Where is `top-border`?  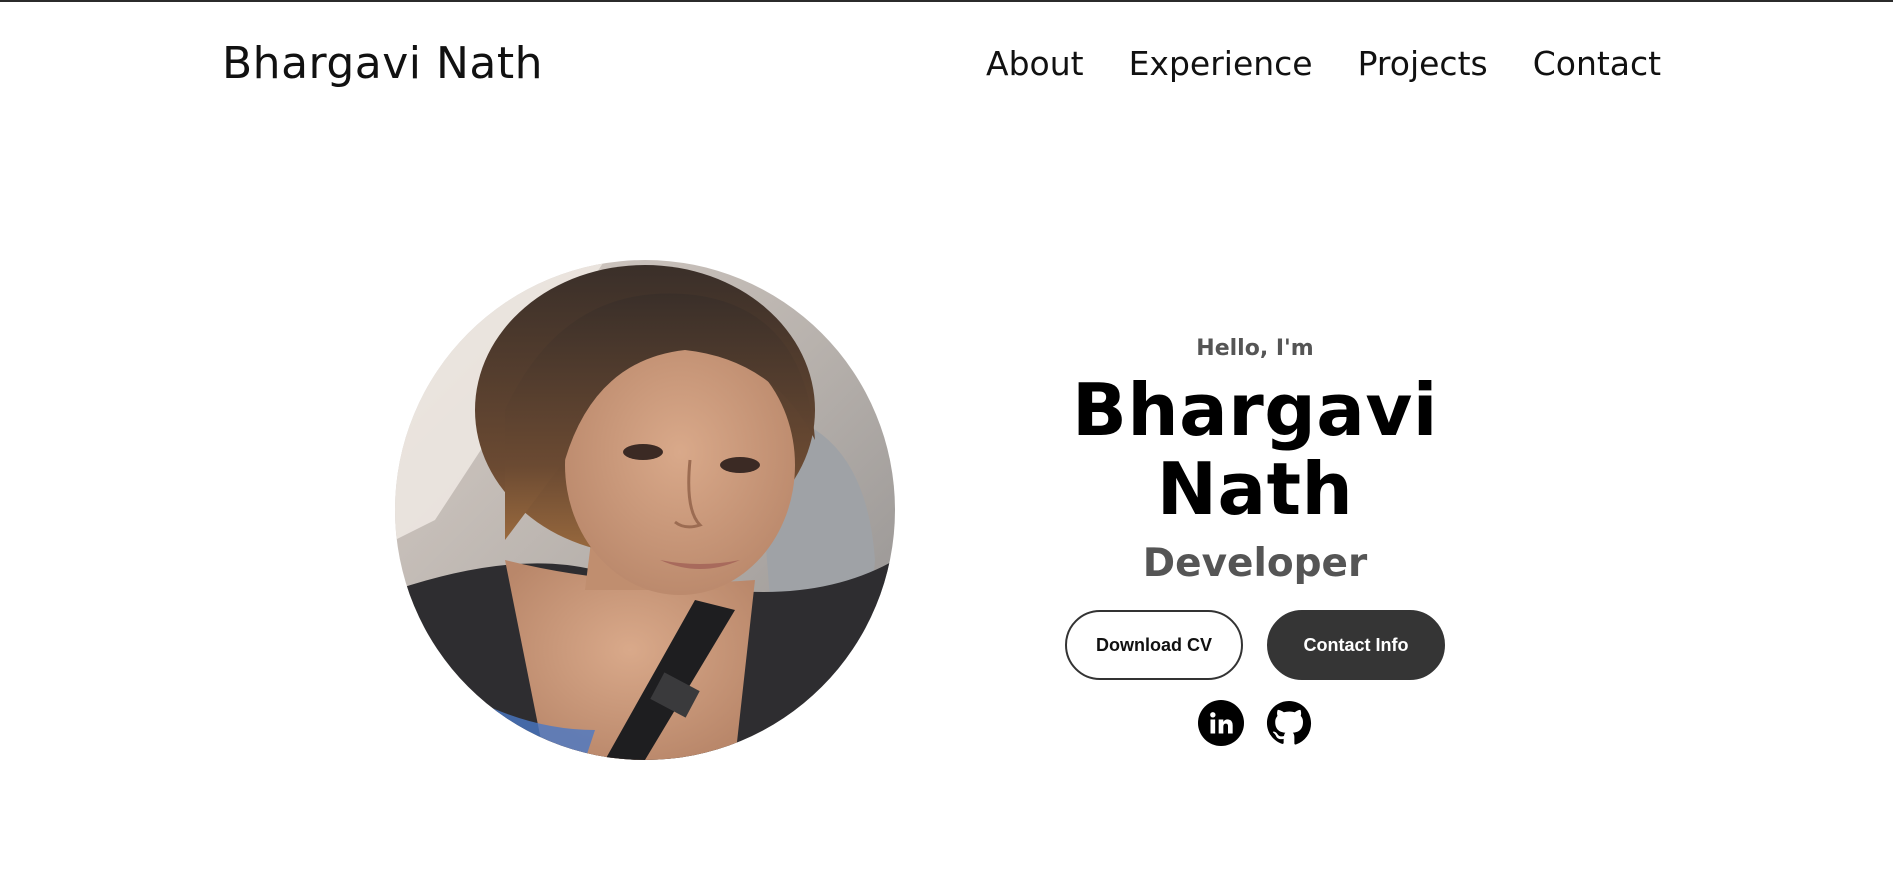
top-border is located at coordinates (946, 1).